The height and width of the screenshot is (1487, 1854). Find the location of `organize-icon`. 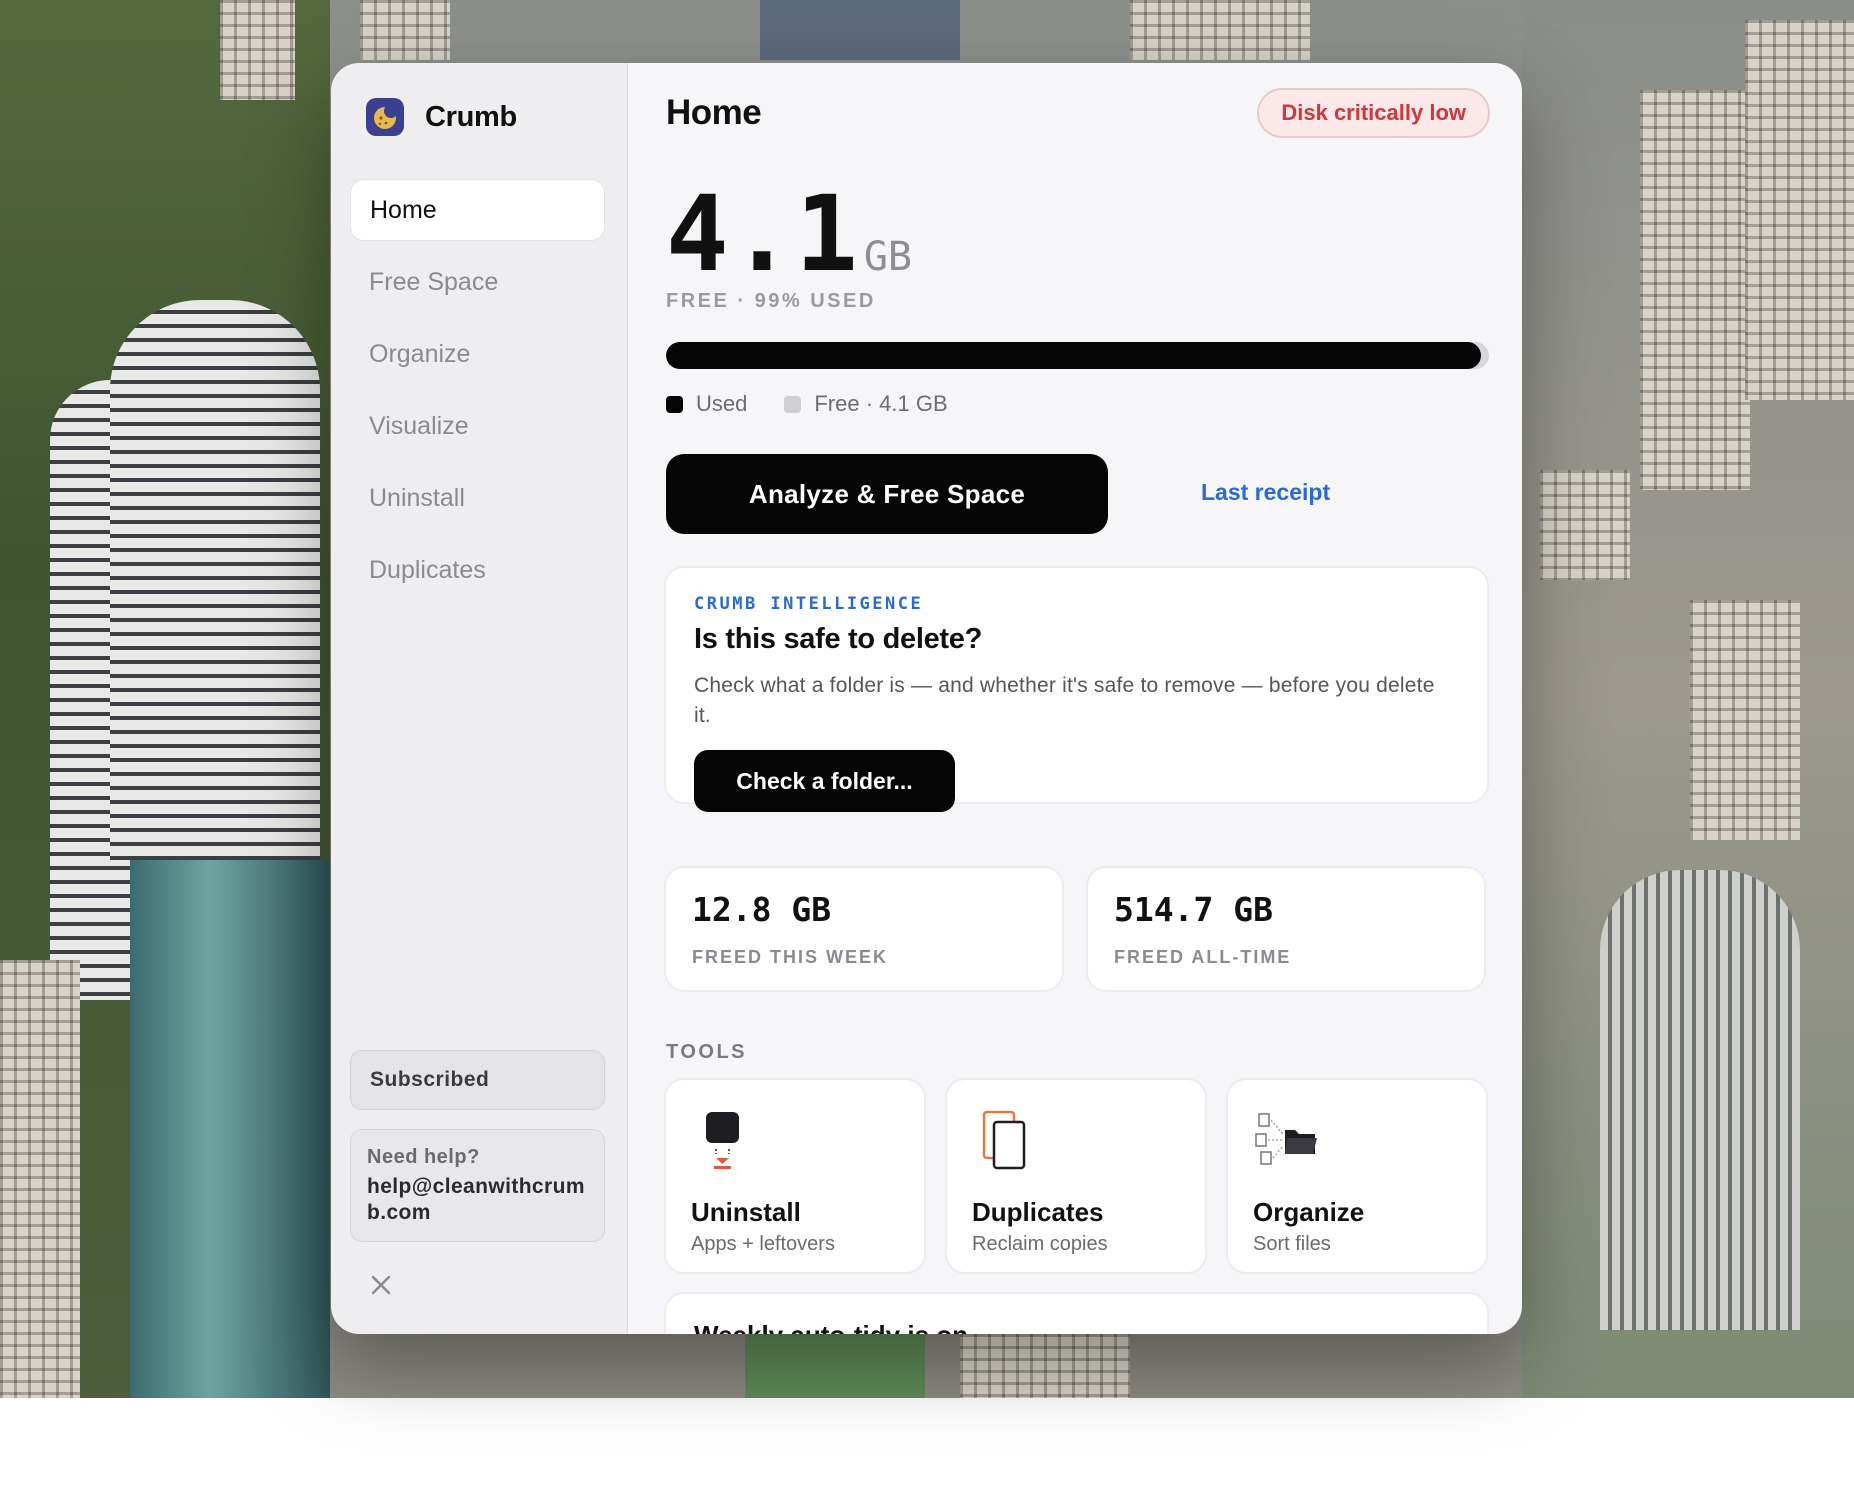

organize-icon is located at coordinates (1286, 1143).